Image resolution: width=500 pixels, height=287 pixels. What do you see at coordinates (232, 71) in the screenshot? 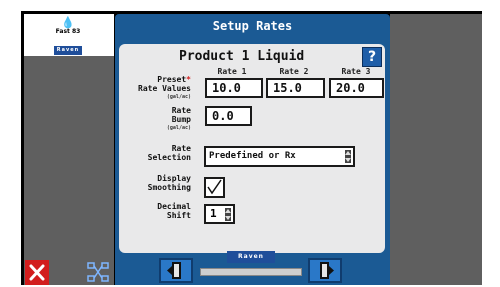
I see `rate-1-header: Rate 1` at bounding box center [232, 71].